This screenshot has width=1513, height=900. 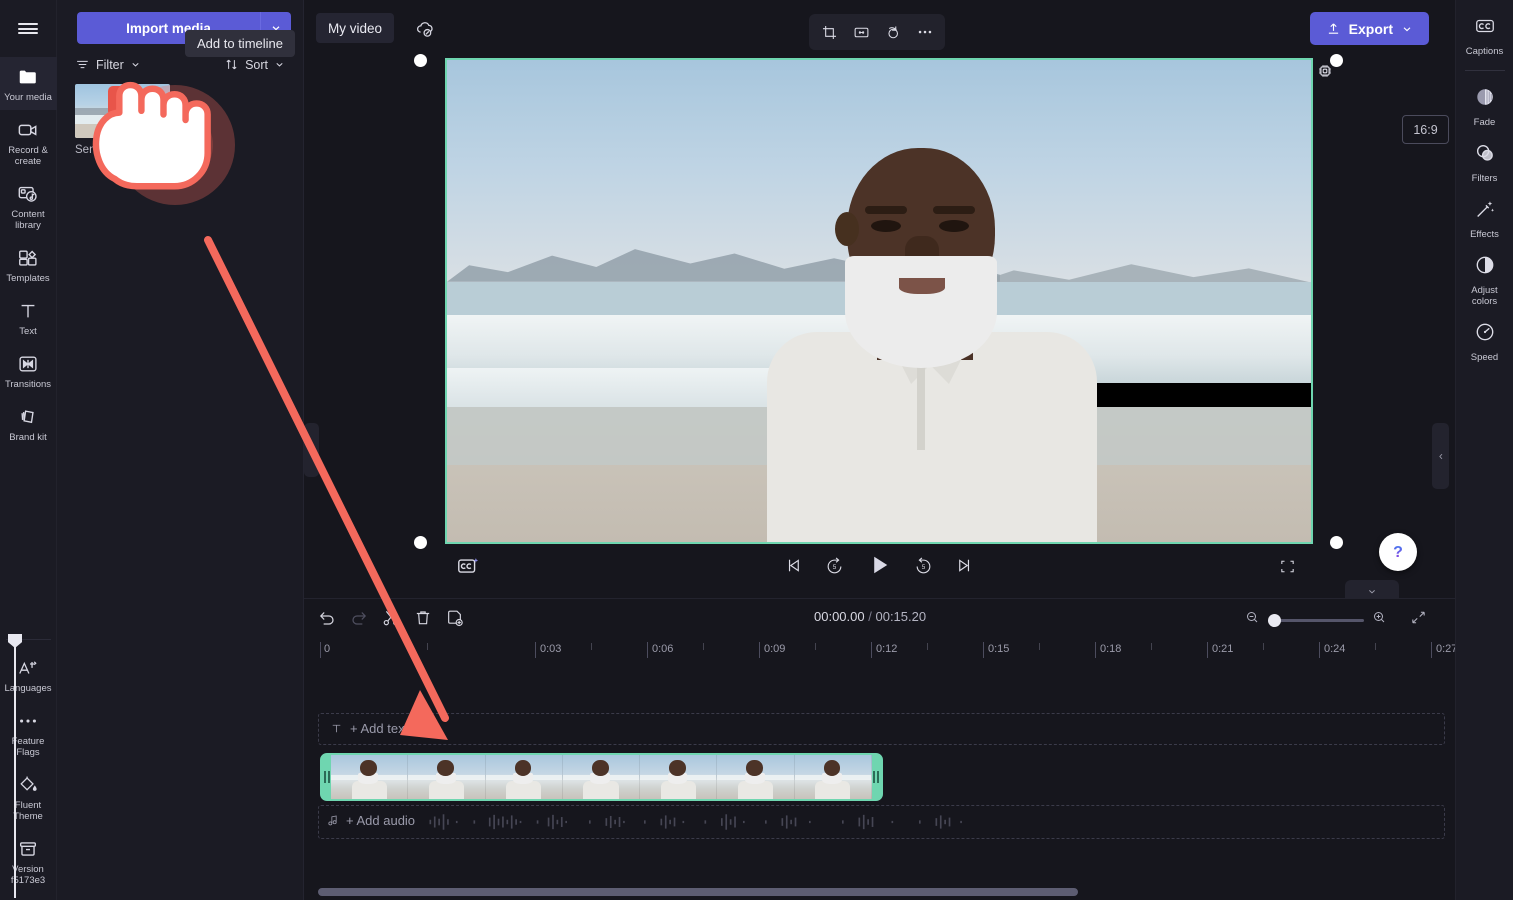 What do you see at coordinates (423, 618) in the screenshot?
I see `delete-button` at bounding box center [423, 618].